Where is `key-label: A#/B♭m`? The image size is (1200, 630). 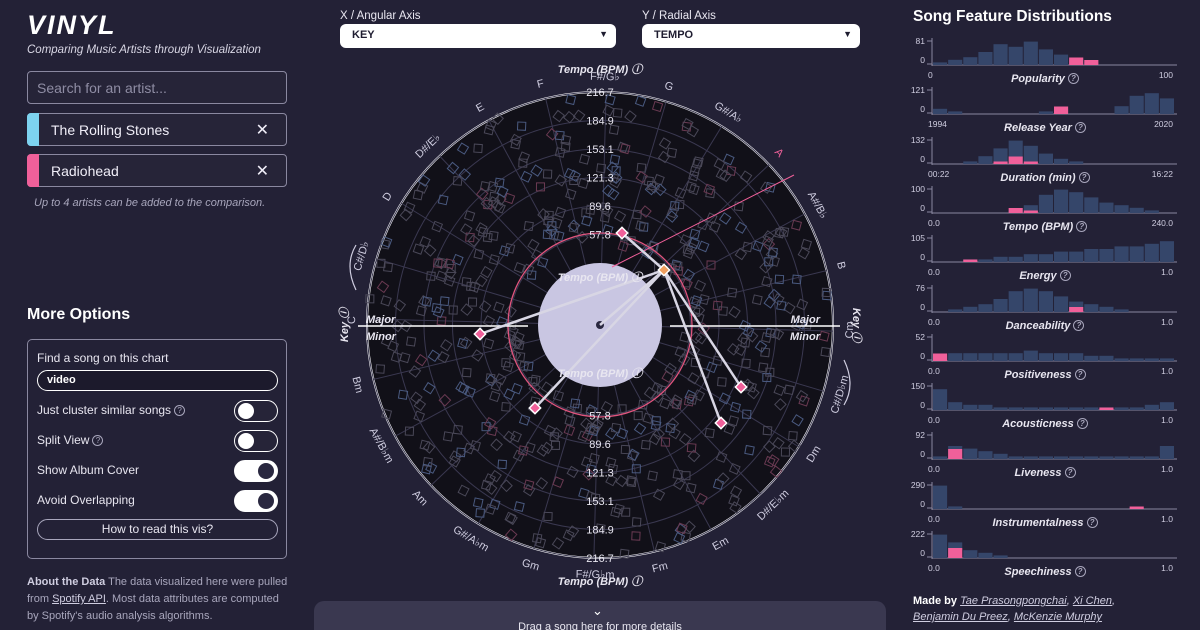
key-label: A#/B♭m is located at coordinates (381, 445).